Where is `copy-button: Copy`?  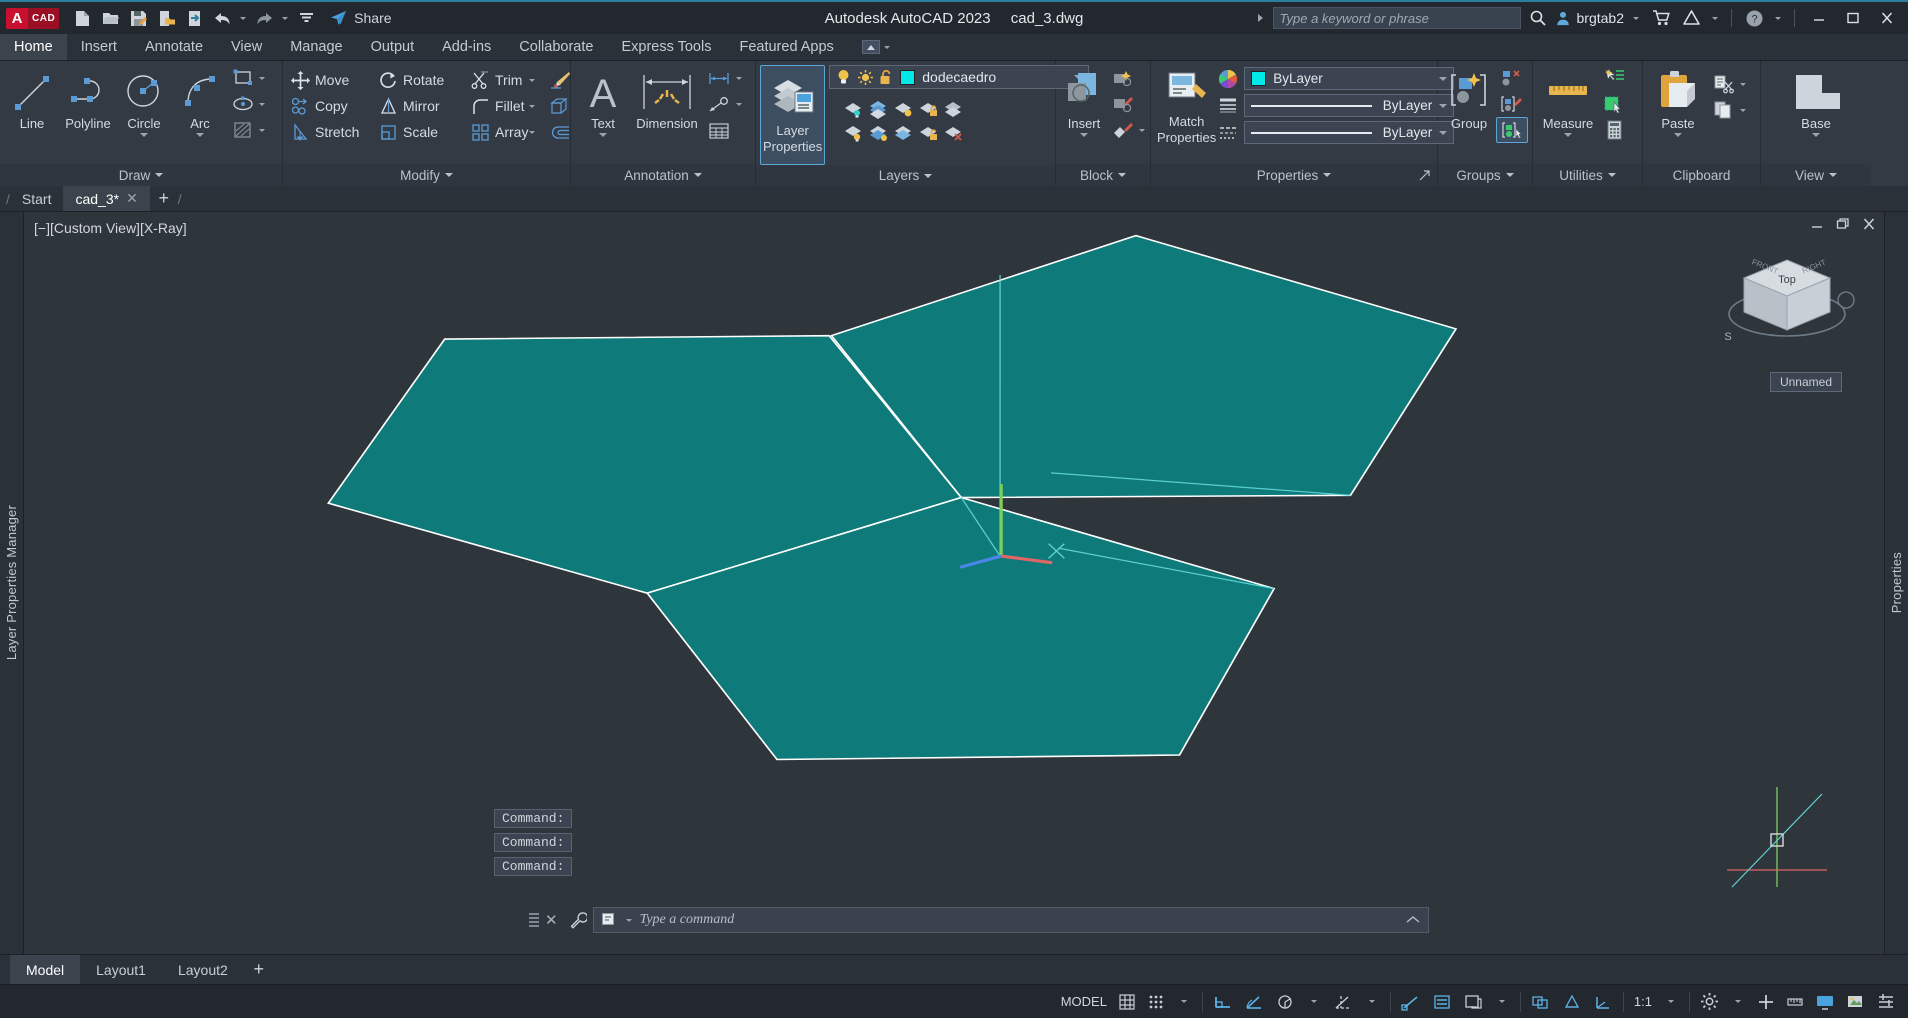
copy-button: Copy is located at coordinates (331, 106).